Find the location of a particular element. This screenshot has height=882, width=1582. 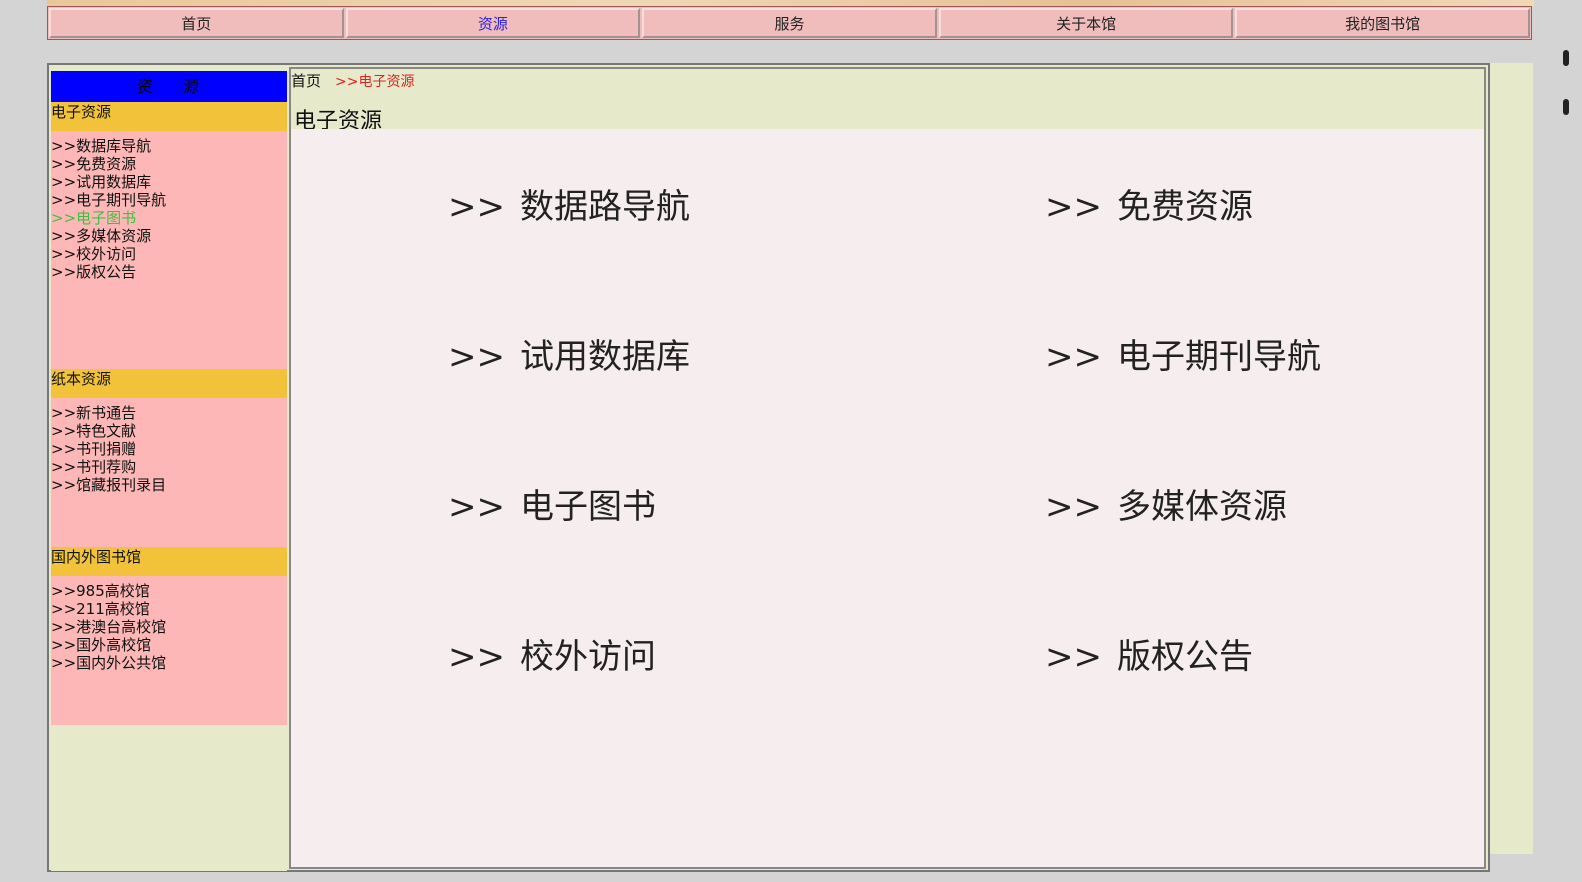

nav-item-resources: 资源 is located at coordinates (493, 23).